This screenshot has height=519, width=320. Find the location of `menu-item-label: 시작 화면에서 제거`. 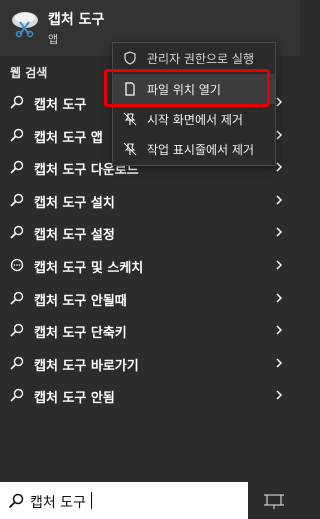

menu-item-label: 시작 화면에서 제거 is located at coordinates (195, 120).